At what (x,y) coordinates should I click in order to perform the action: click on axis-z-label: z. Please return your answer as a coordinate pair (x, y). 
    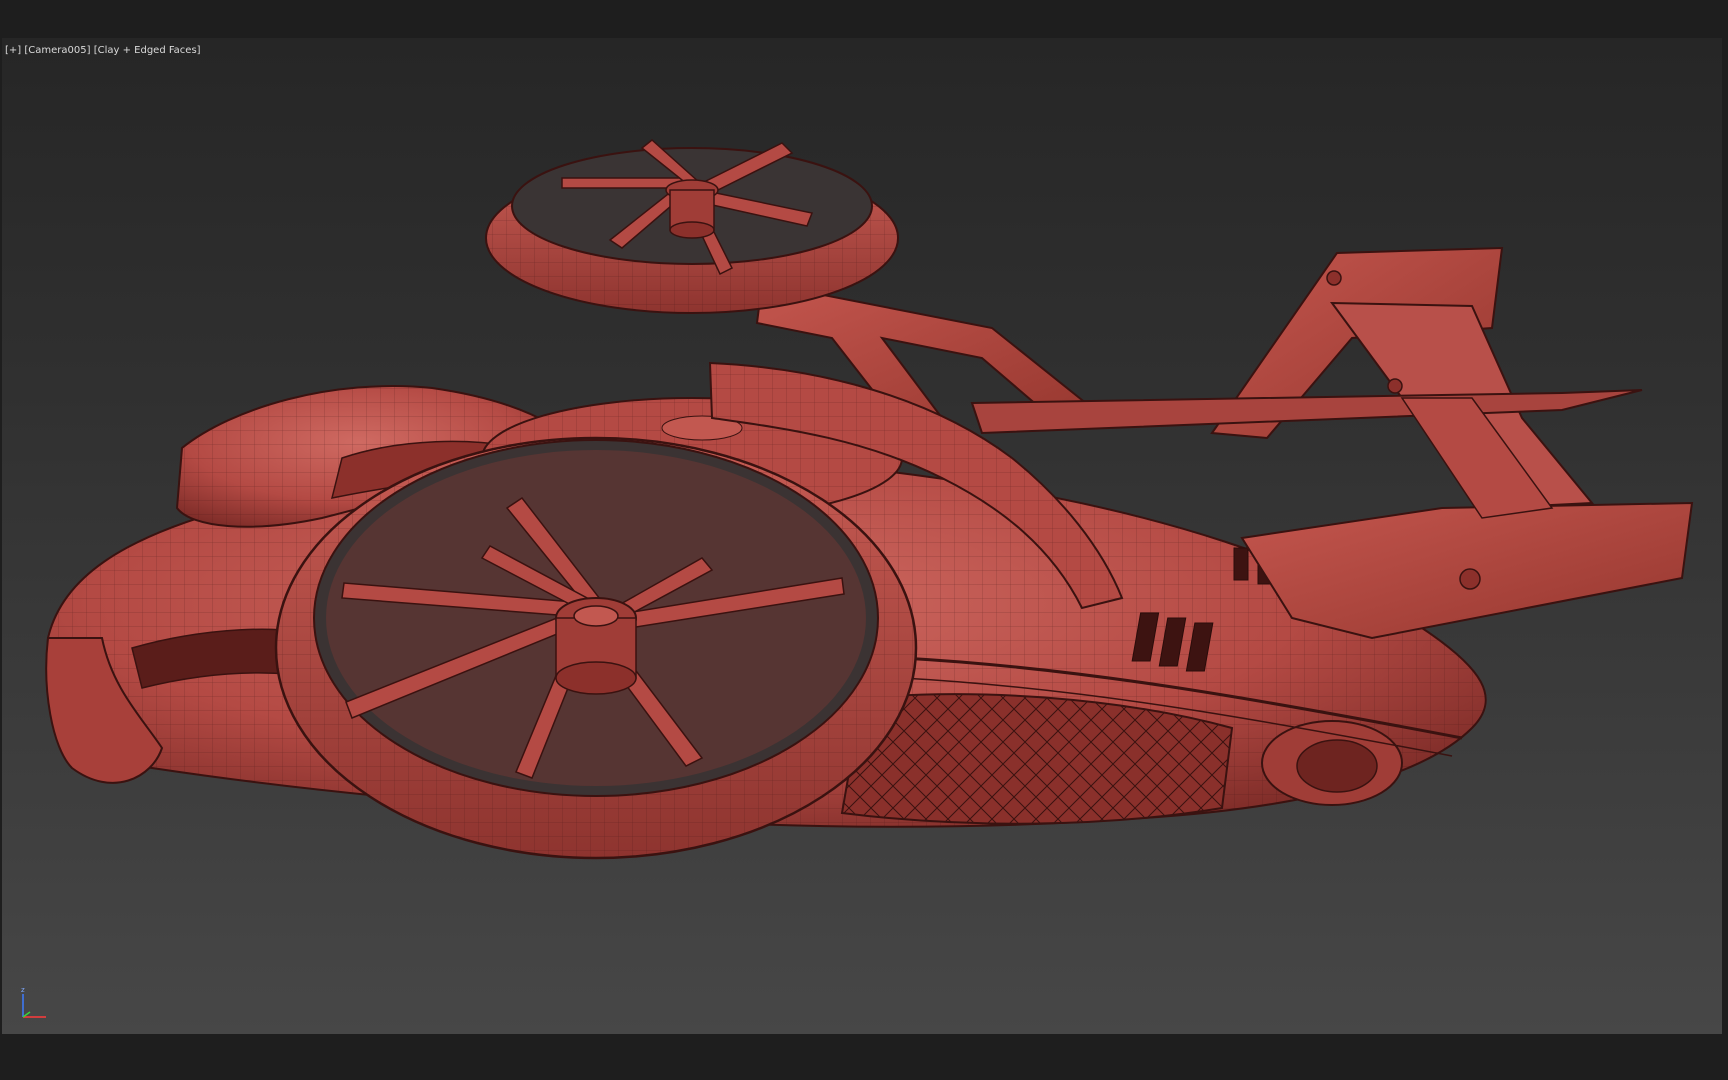
    Looking at the image, I should click on (23, 990).